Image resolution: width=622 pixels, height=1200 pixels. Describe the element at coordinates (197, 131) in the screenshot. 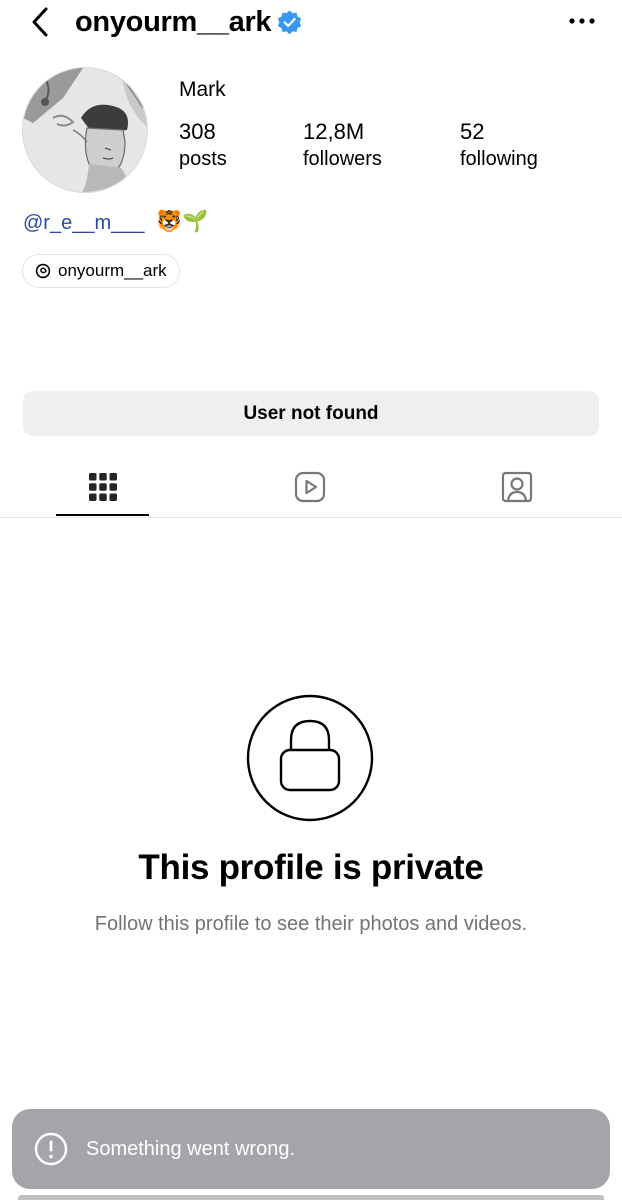

I see `posts-count: 308` at that location.